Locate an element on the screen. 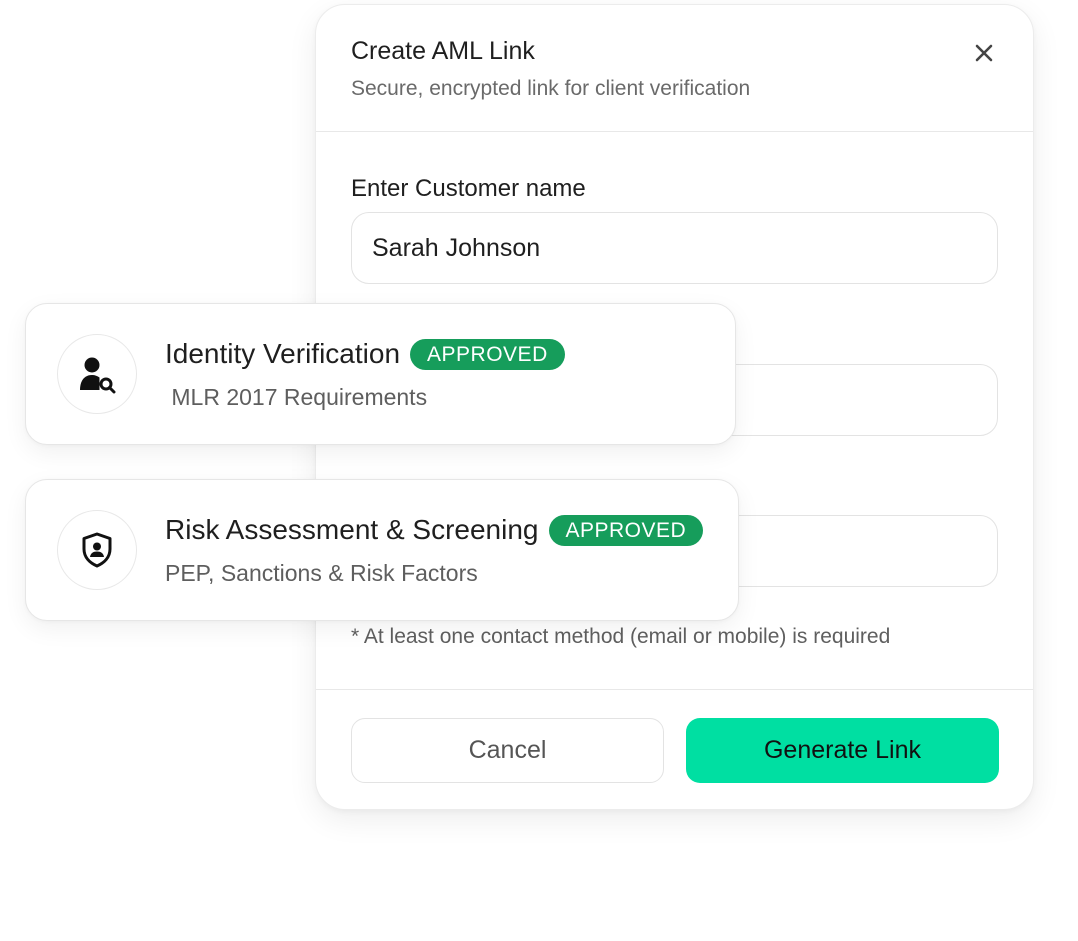 The width and height of the screenshot is (1078, 941). risk-card-title: Risk Assessment & Screening is located at coordinates (352, 529).